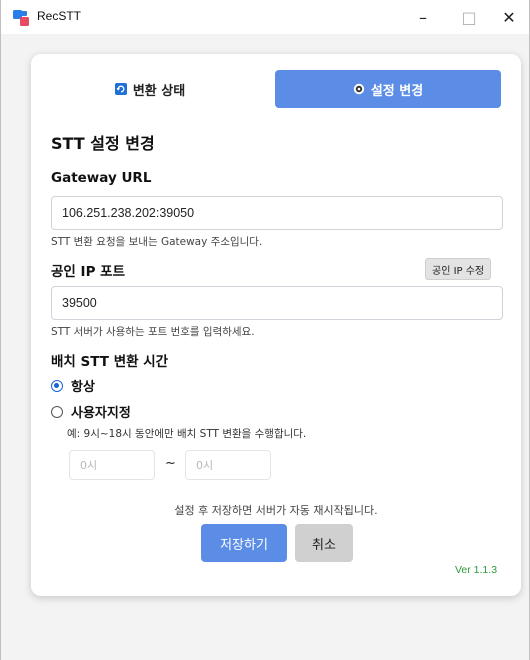 The height and width of the screenshot is (660, 530). I want to click on gateway-url-input: 106.251.238.202:39050, so click(277, 213).